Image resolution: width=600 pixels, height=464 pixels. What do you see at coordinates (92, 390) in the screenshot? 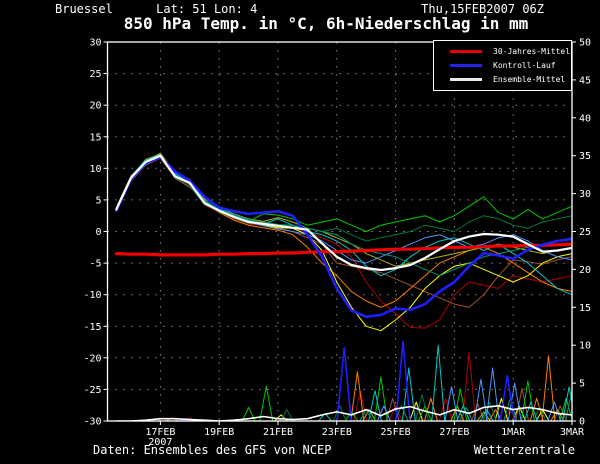
I see `svg-text: -25` at bounding box center [92, 390].